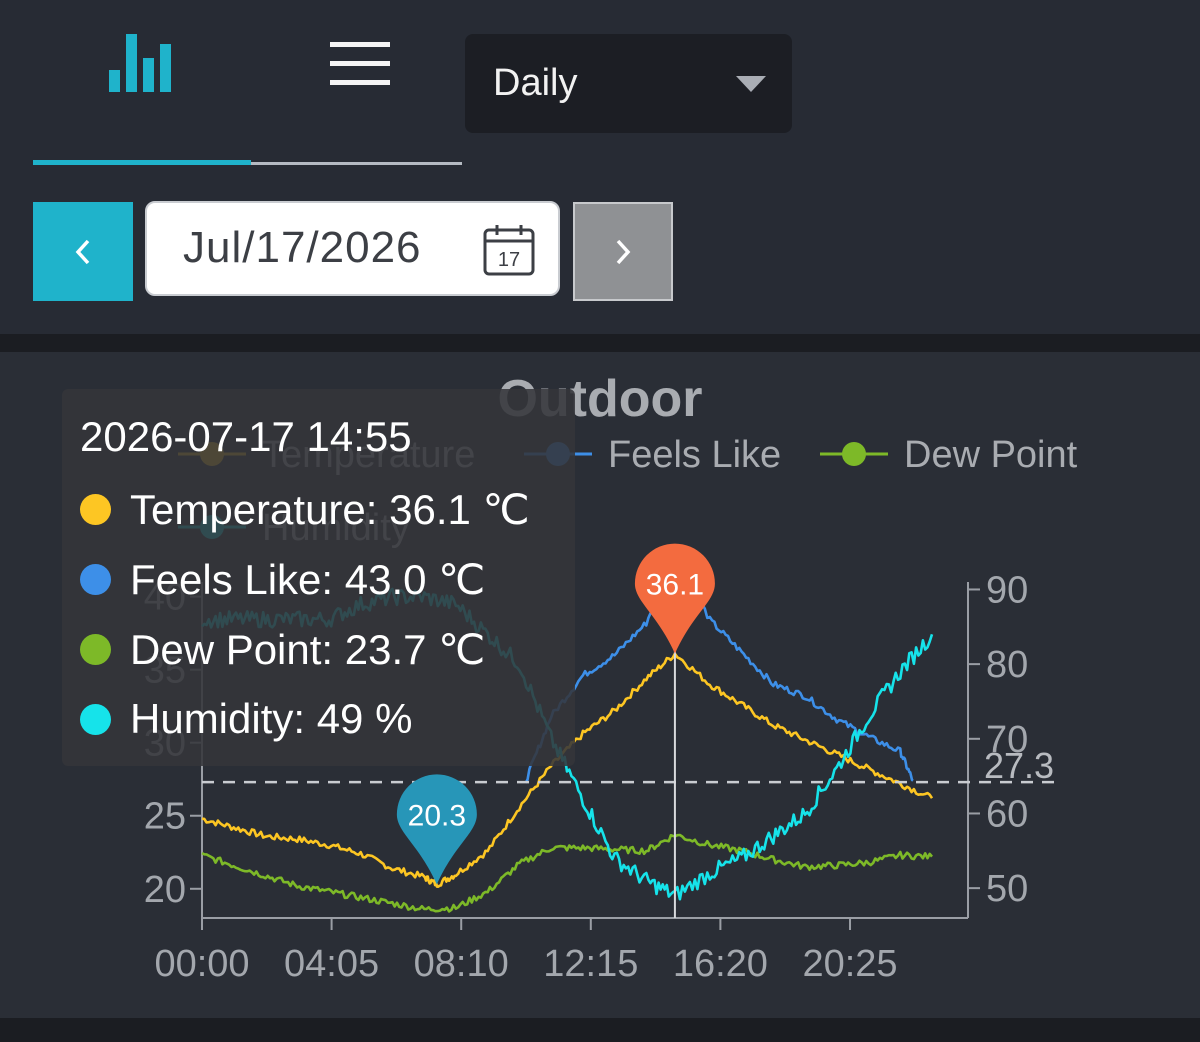  I want to click on period-select: Daily, so click(628, 83).